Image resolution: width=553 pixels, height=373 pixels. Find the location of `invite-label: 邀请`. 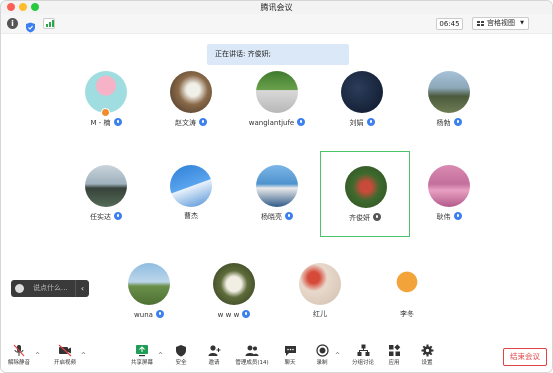

invite-label: 邀请 is located at coordinates (214, 363).